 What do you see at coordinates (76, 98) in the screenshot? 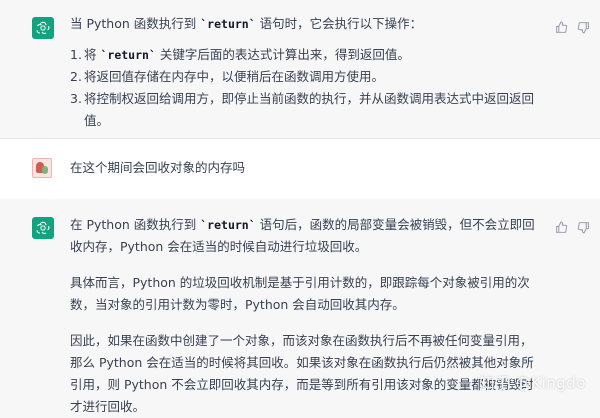
I see `list-number: 3.` at bounding box center [76, 98].